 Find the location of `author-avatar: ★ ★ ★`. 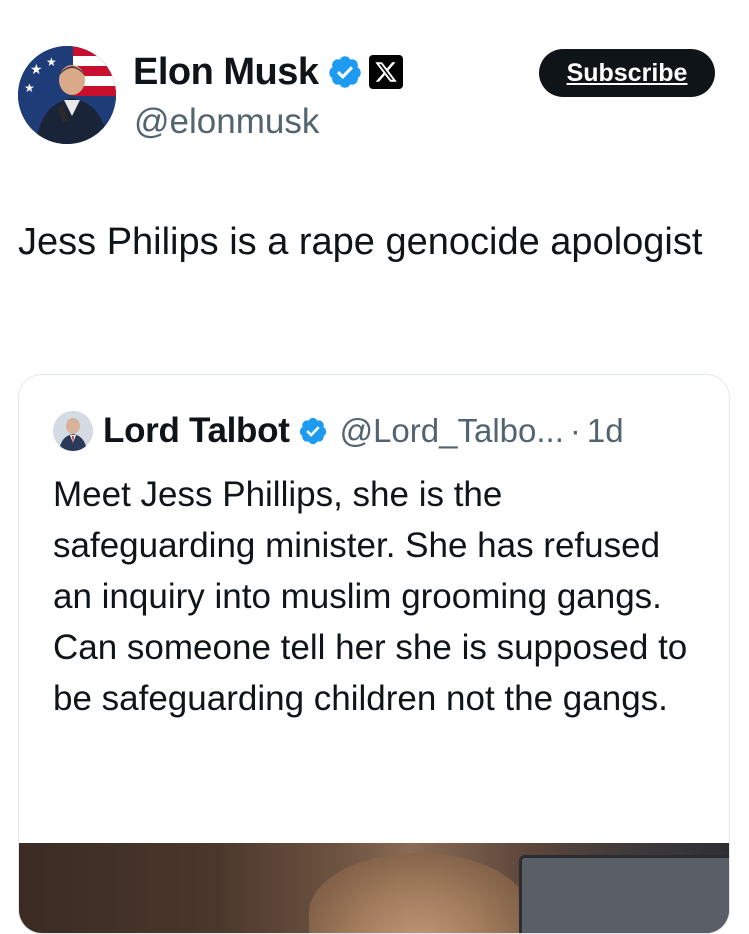

author-avatar: ★ ★ ★ is located at coordinates (67, 95).